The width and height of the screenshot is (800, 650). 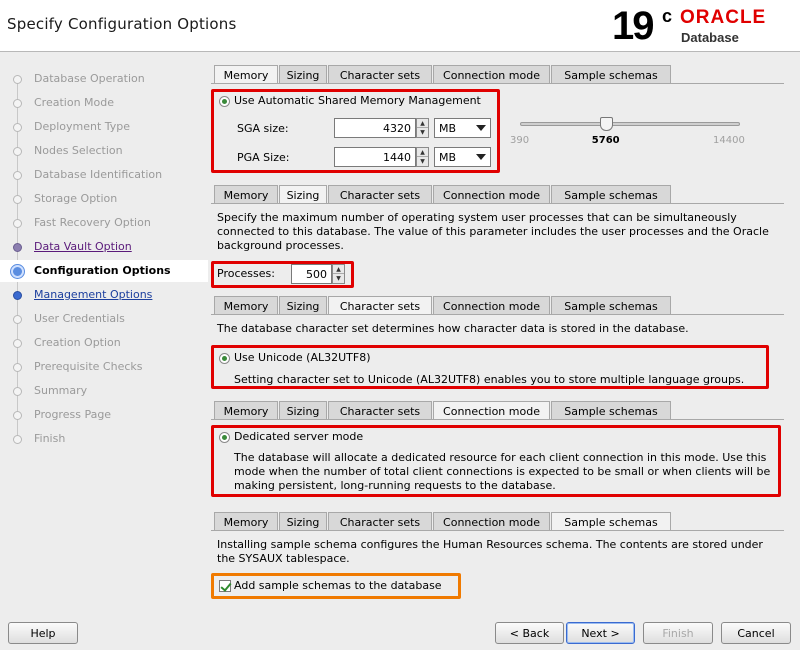 What do you see at coordinates (104, 151) in the screenshot?
I see `sidebar-step: Nodes Selection` at bounding box center [104, 151].